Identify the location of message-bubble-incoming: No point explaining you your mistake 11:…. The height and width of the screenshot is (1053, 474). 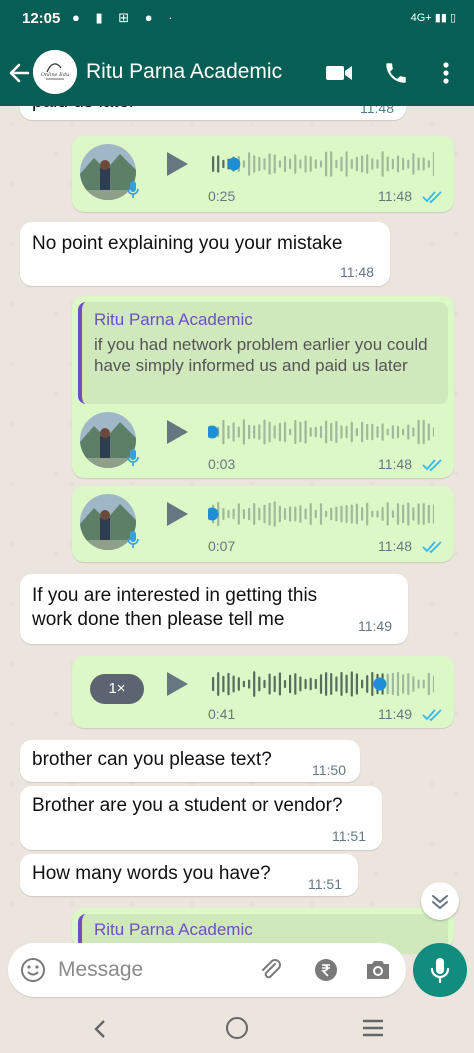
(205, 254).